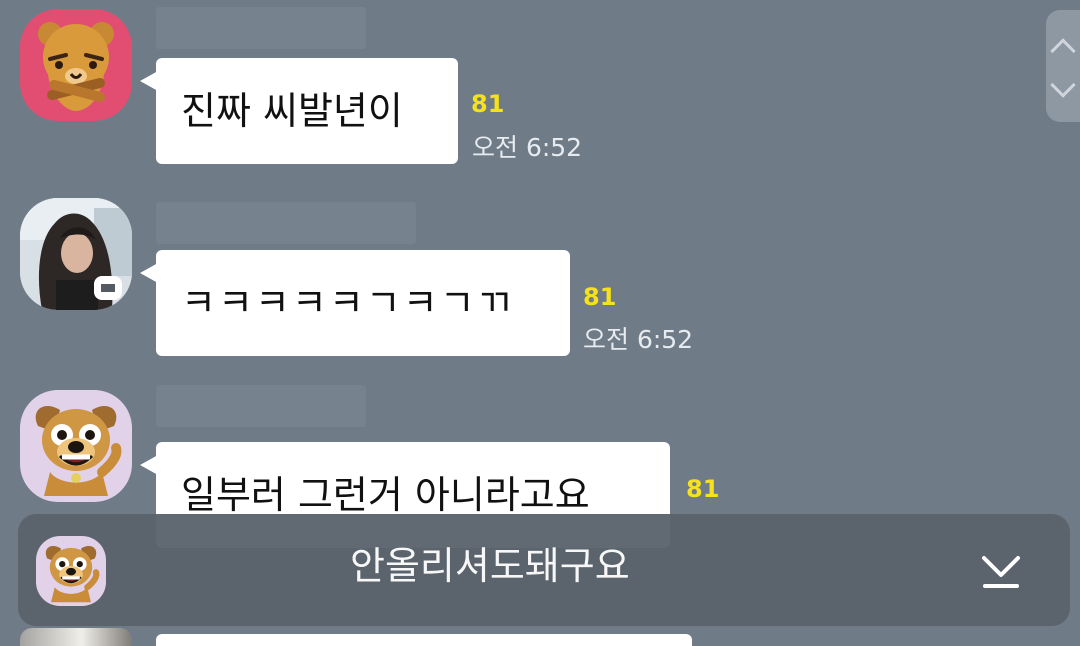 The width and height of the screenshot is (1080, 646). What do you see at coordinates (292, 111) in the screenshot?
I see `message-text: 진짜 씨발년이` at bounding box center [292, 111].